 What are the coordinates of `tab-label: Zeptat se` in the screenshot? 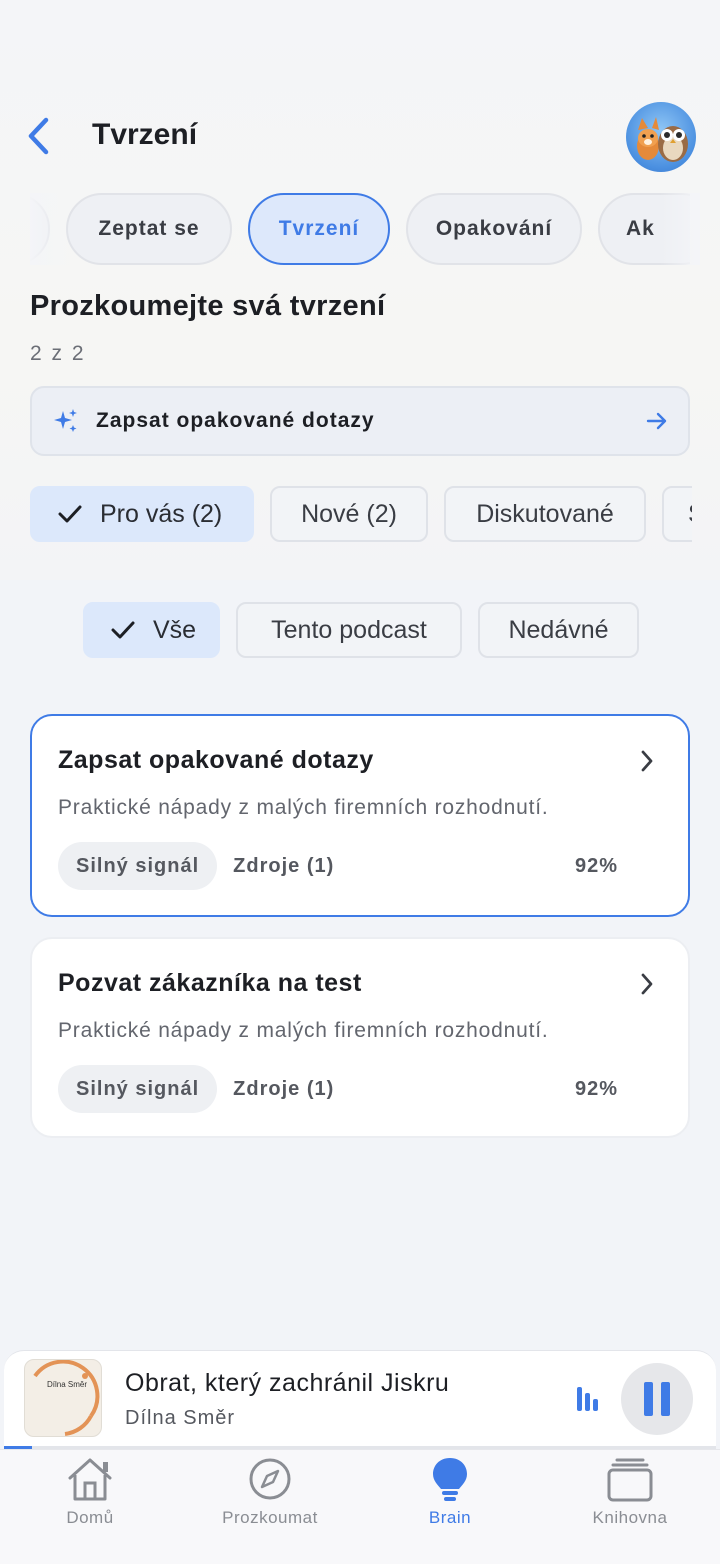 It's located at (149, 228).